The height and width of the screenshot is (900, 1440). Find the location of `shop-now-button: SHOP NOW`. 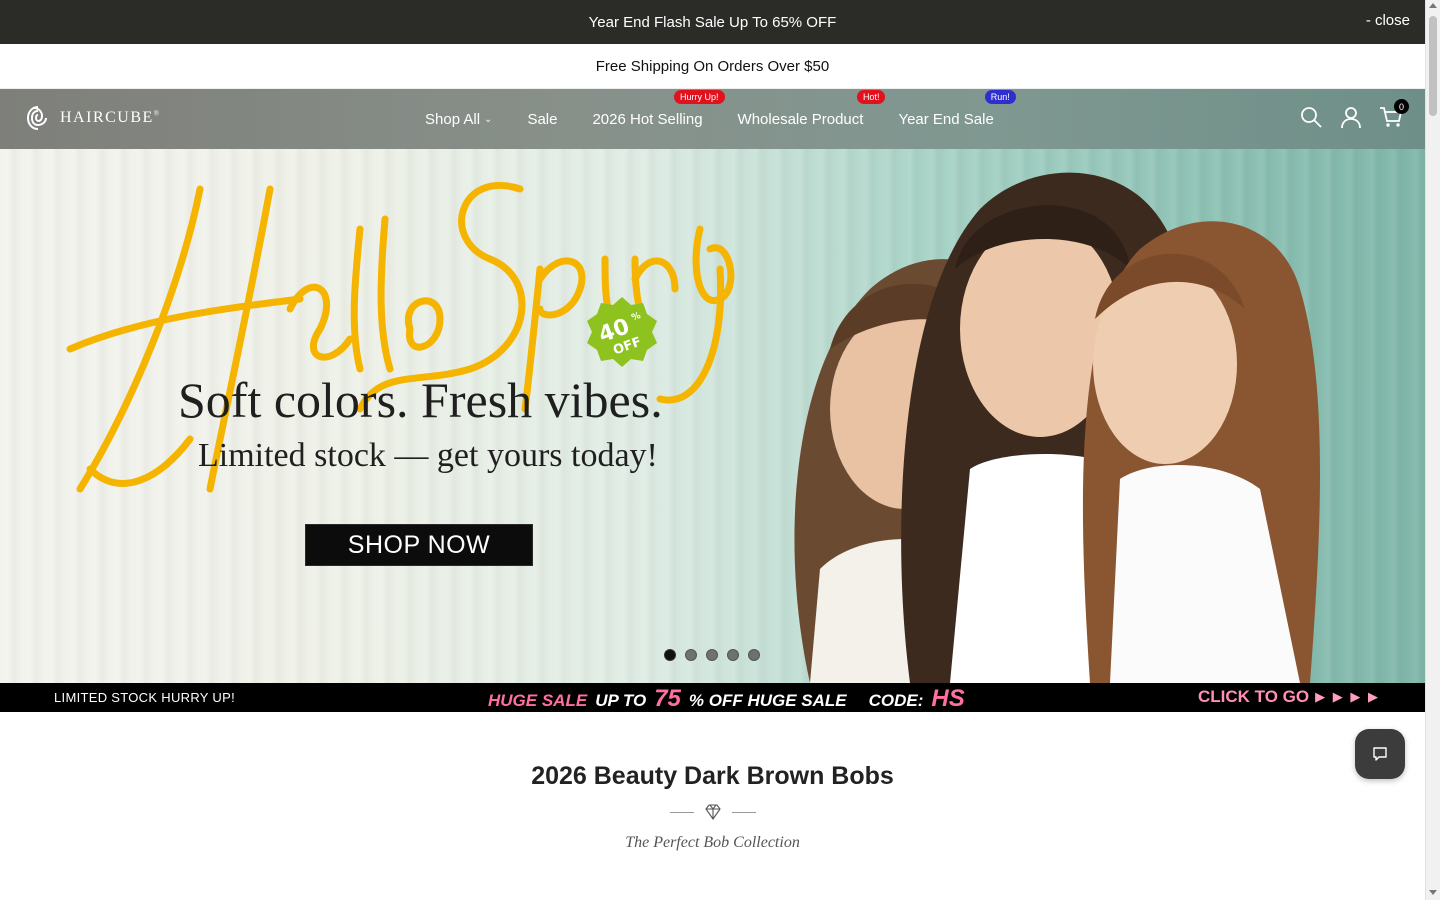

shop-now-button: SHOP NOW is located at coordinates (419, 545).